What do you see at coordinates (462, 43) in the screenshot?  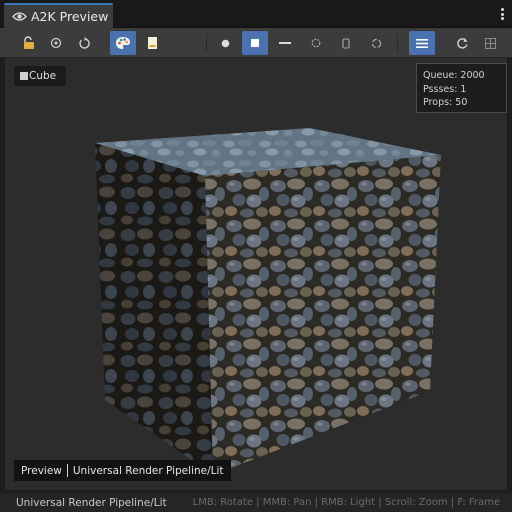 I see `refresh-icon` at bounding box center [462, 43].